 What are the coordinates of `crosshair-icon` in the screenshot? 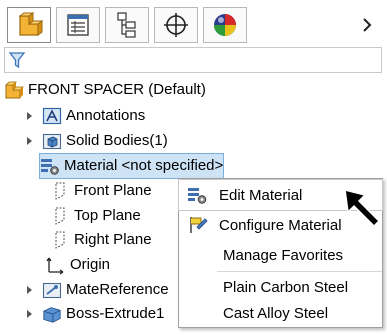 It's located at (176, 25).